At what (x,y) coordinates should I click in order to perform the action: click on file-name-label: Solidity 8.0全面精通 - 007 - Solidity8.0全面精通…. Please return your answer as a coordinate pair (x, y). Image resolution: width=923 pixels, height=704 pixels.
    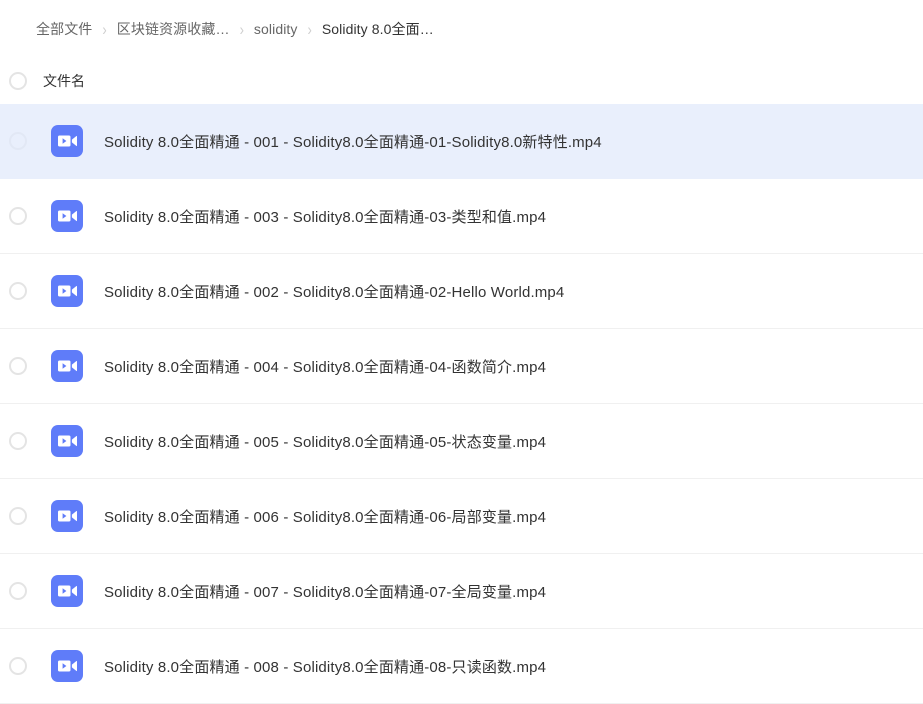
    Looking at the image, I should click on (325, 591).